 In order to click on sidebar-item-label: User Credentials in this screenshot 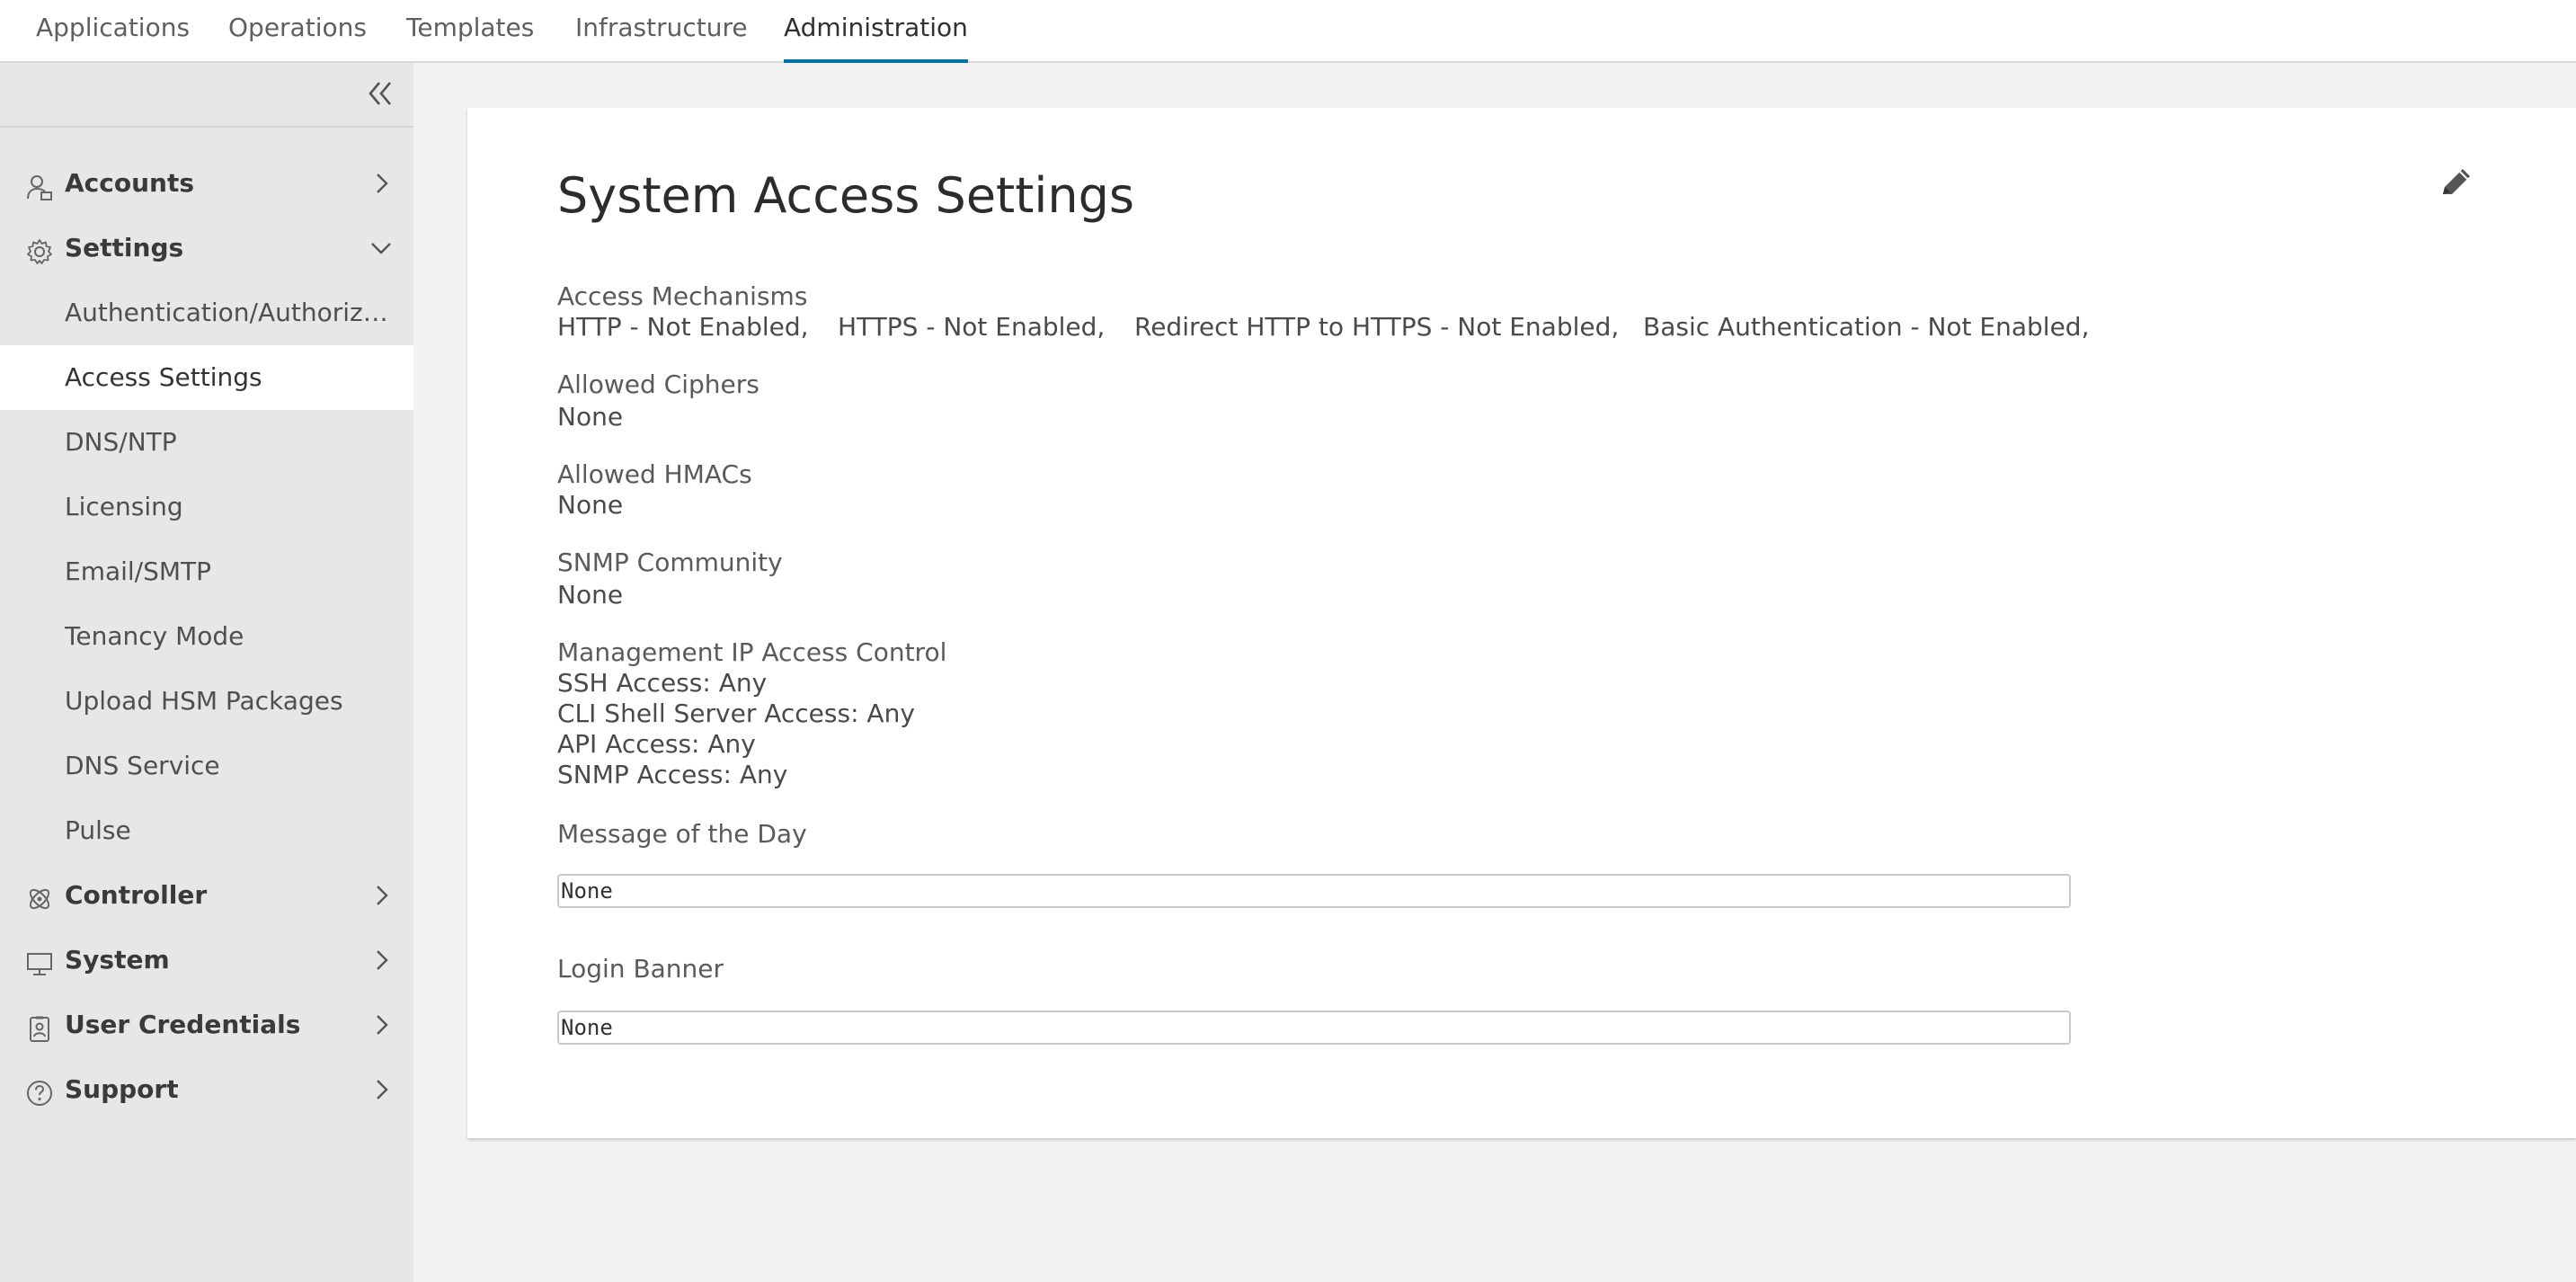, I will do `click(183, 1024)`.